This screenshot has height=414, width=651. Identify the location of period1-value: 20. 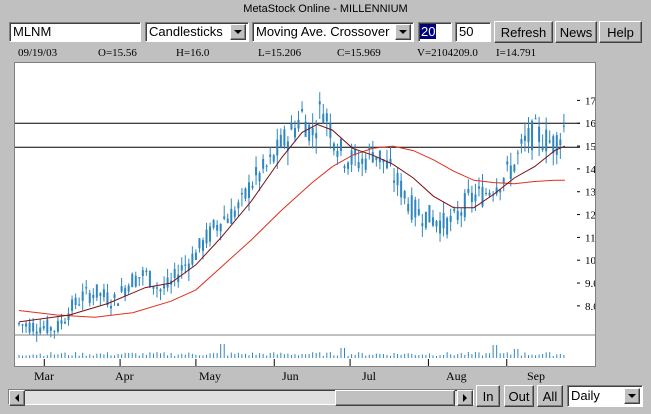
(428, 31).